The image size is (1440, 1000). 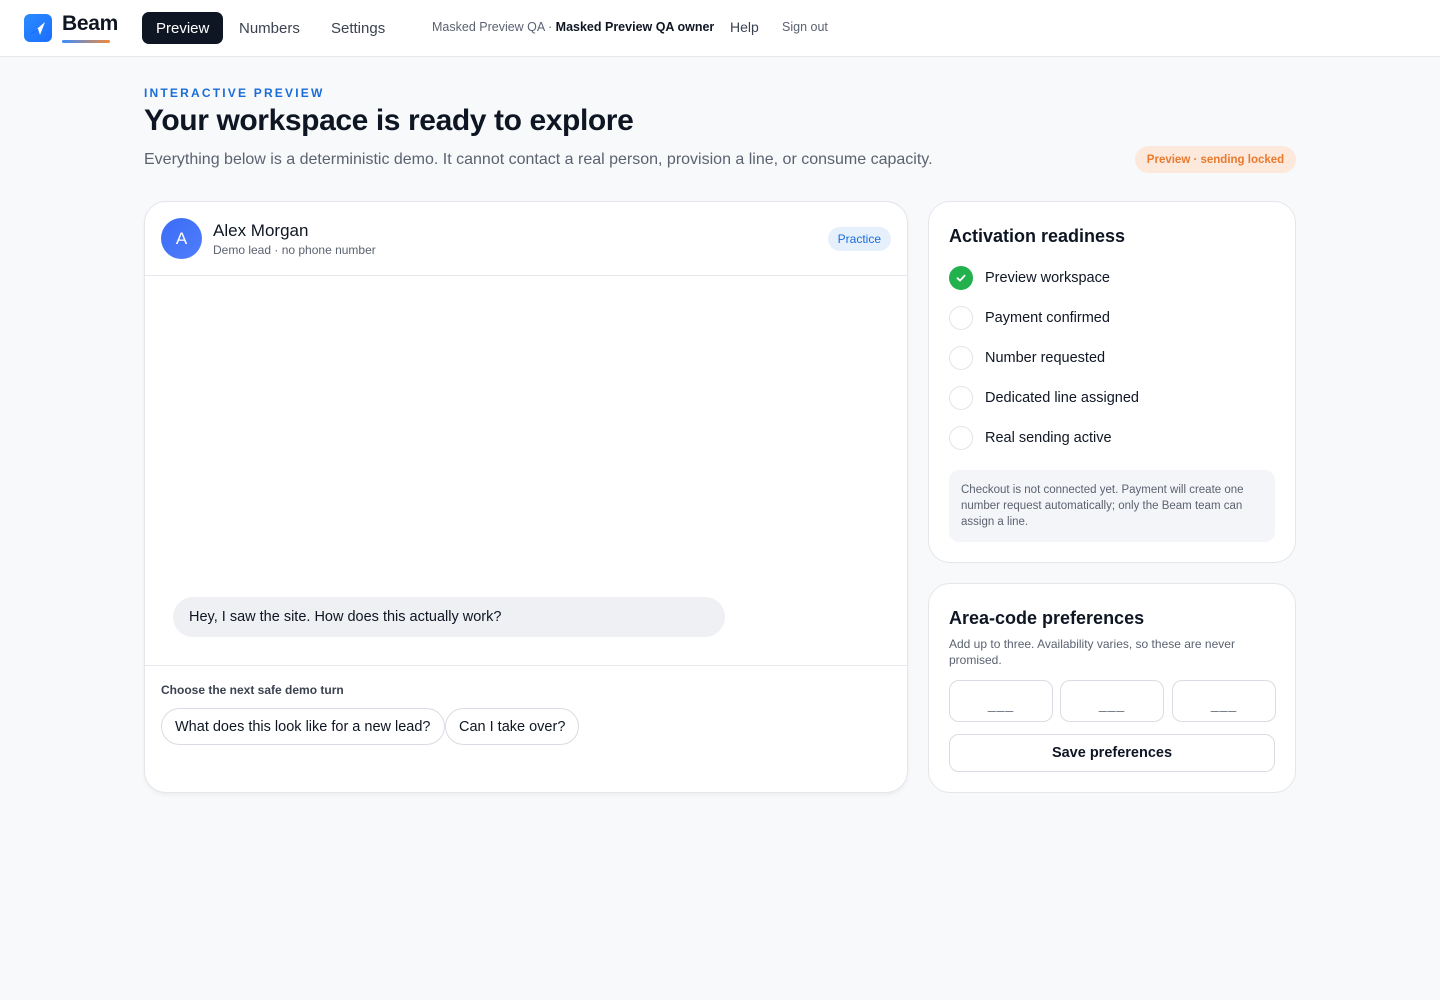 What do you see at coordinates (294, 250) in the screenshot?
I see `contact-subtitle: Demo lead · no phone number` at bounding box center [294, 250].